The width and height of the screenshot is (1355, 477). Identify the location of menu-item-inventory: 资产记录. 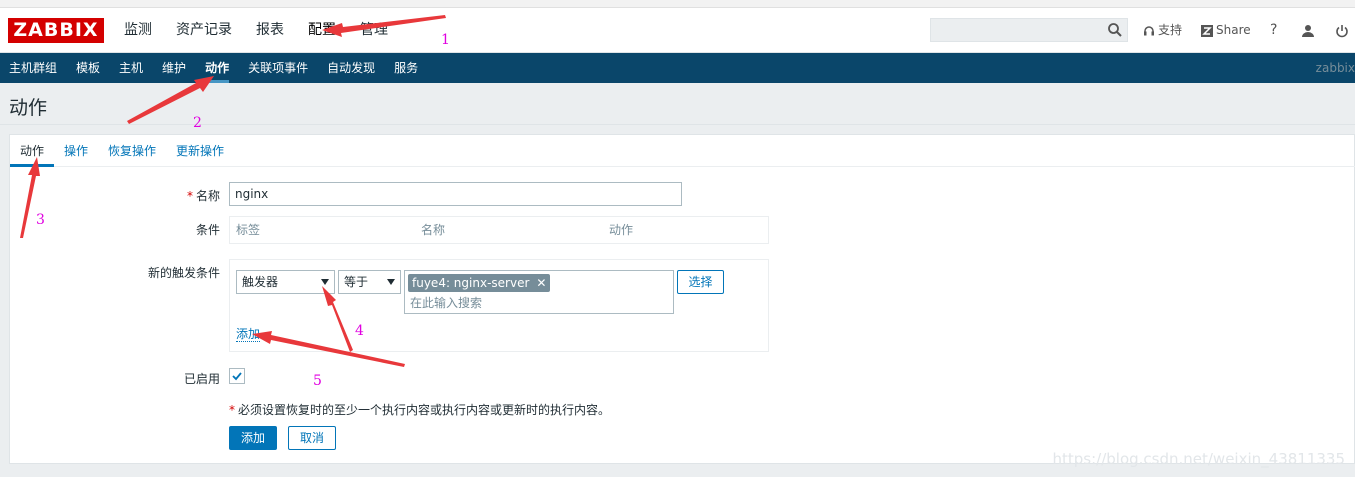
(204, 30).